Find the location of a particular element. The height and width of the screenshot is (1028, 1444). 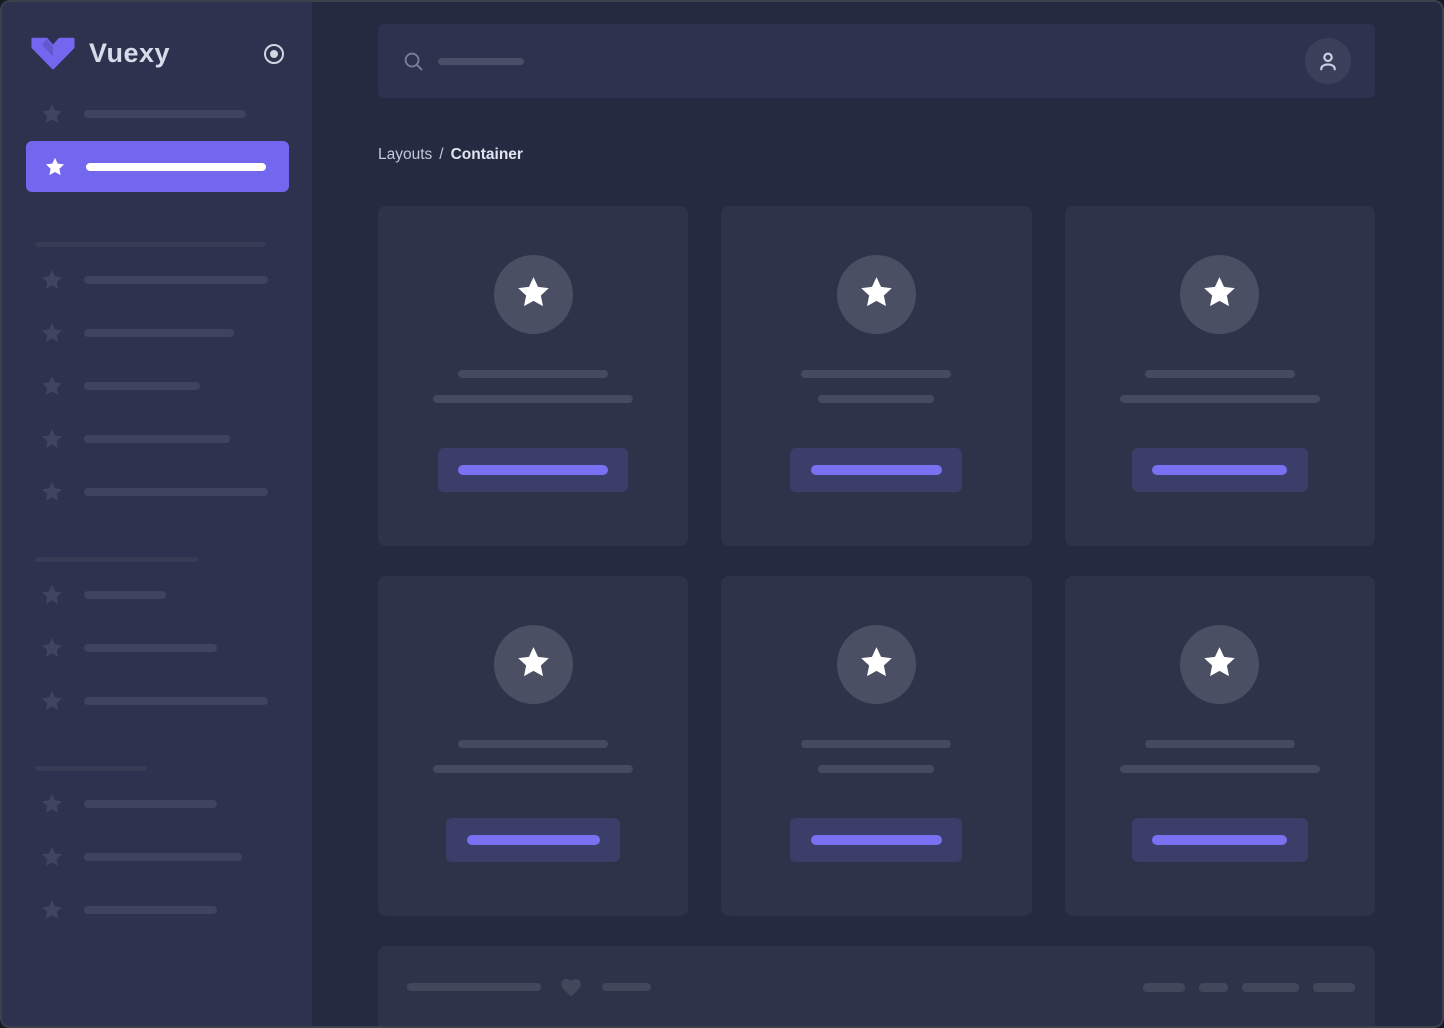

heart-icon is located at coordinates (571, 987).